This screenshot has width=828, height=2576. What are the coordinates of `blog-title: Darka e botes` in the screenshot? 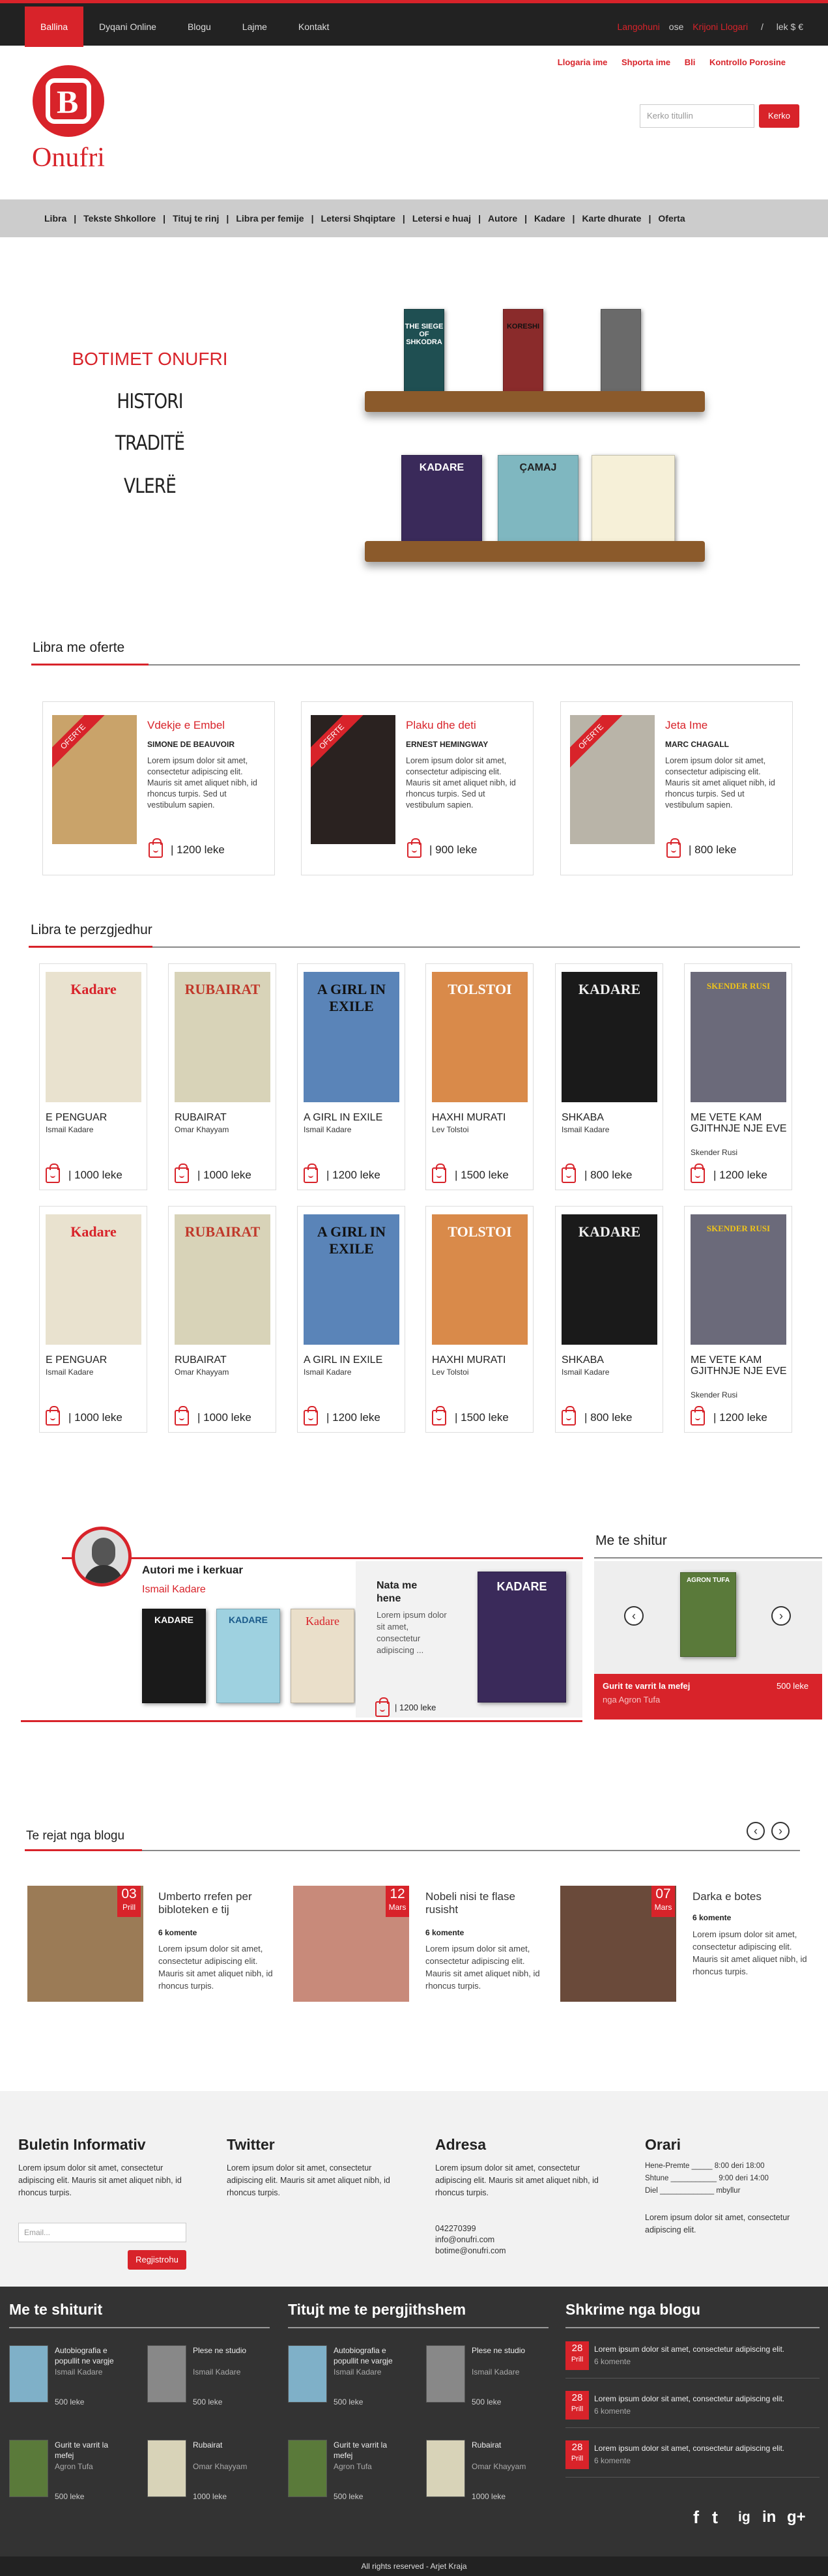 It's located at (754, 1896).